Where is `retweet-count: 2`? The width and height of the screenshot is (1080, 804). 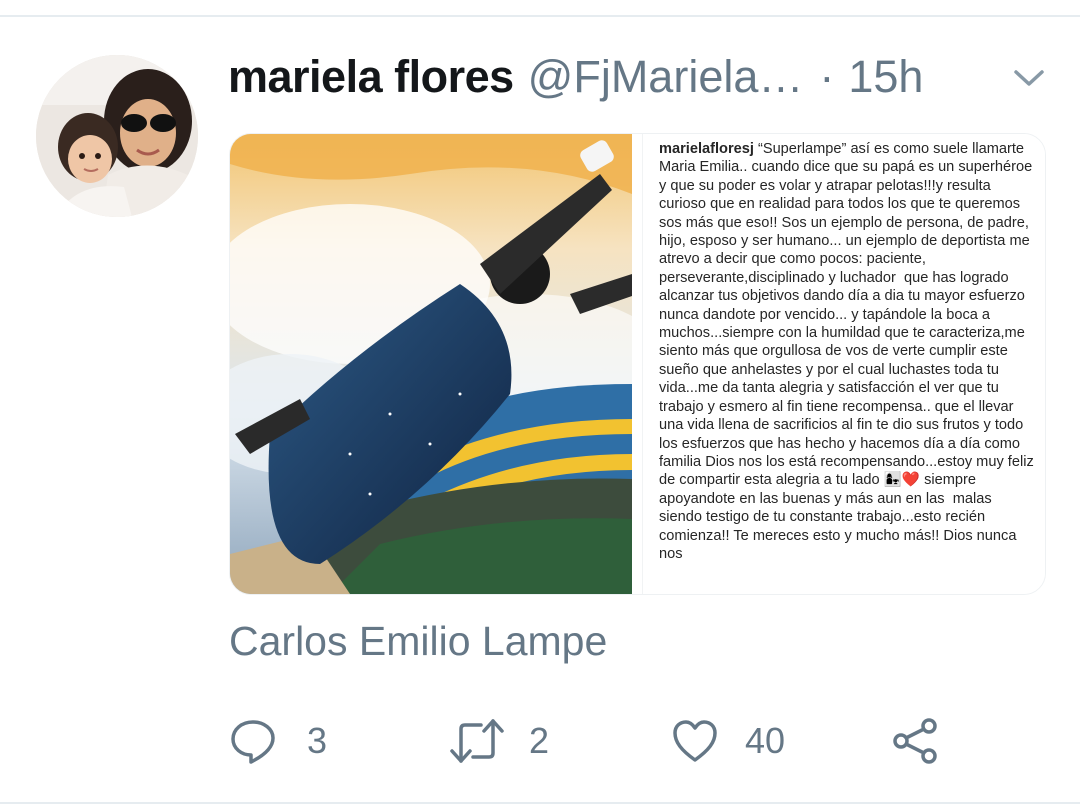 retweet-count: 2 is located at coordinates (539, 740).